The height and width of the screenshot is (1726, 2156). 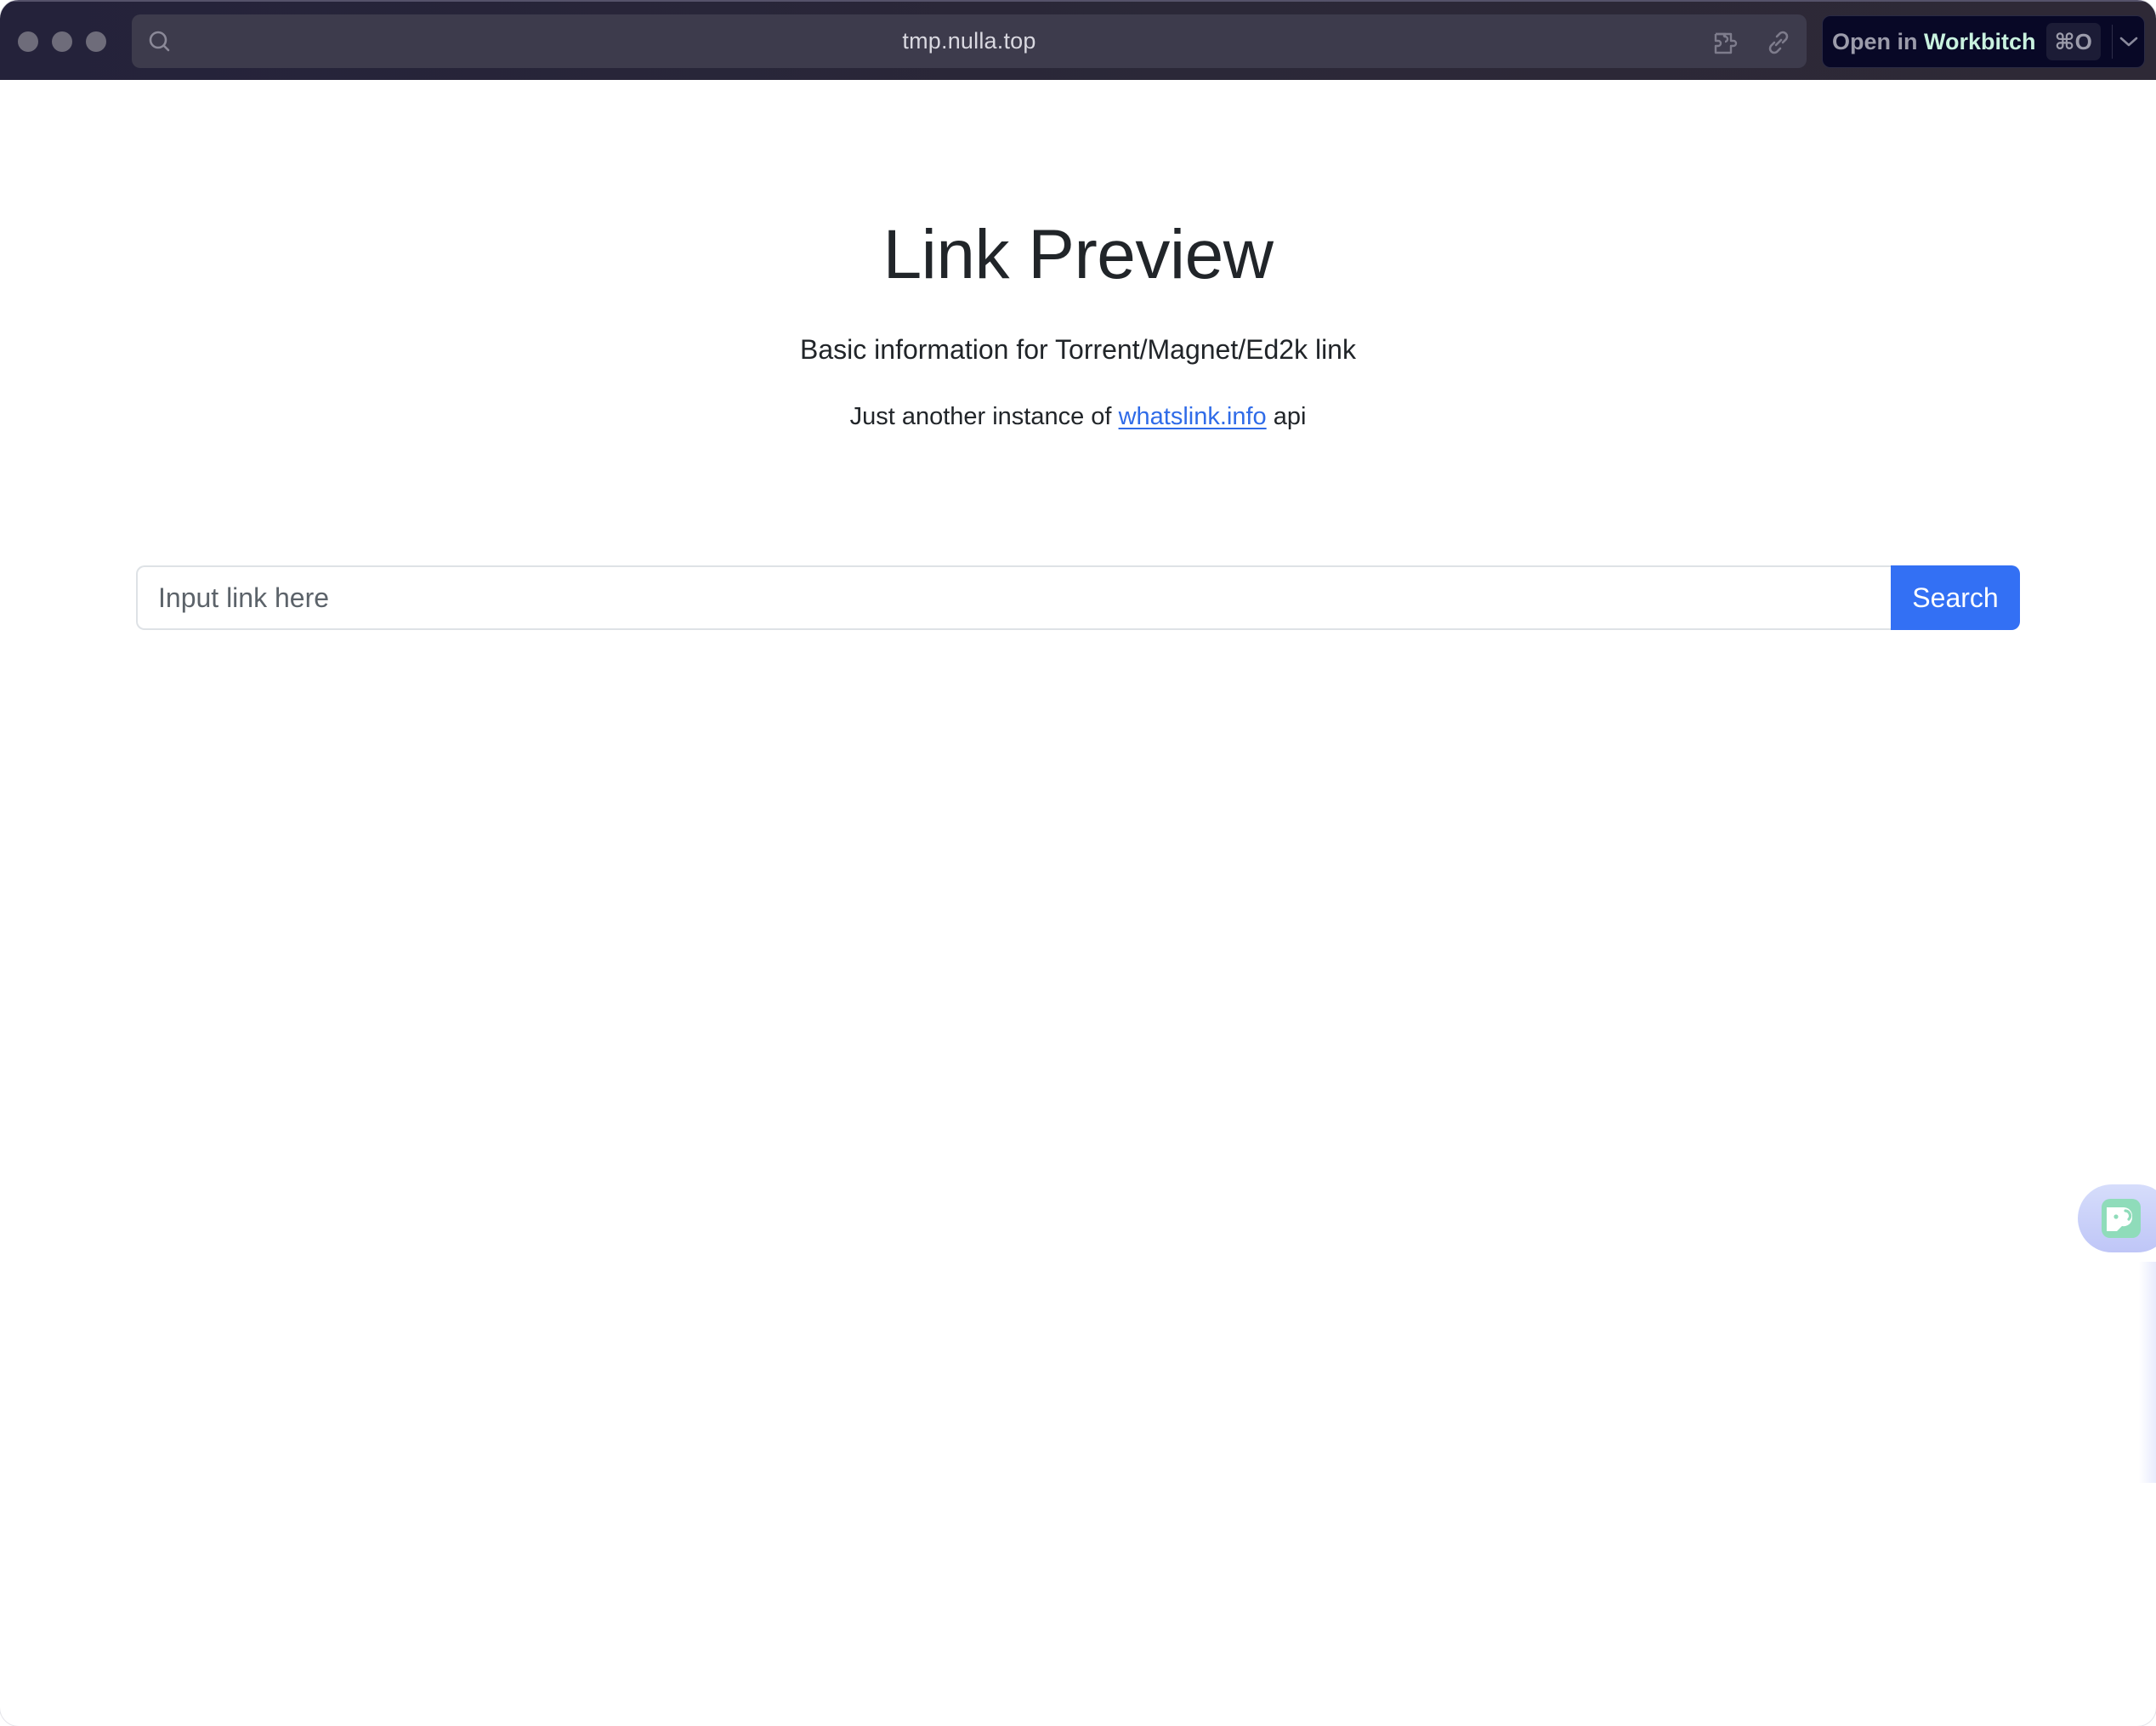 What do you see at coordinates (1779, 42) in the screenshot?
I see `link-icon` at bounding box center [1779, 42].